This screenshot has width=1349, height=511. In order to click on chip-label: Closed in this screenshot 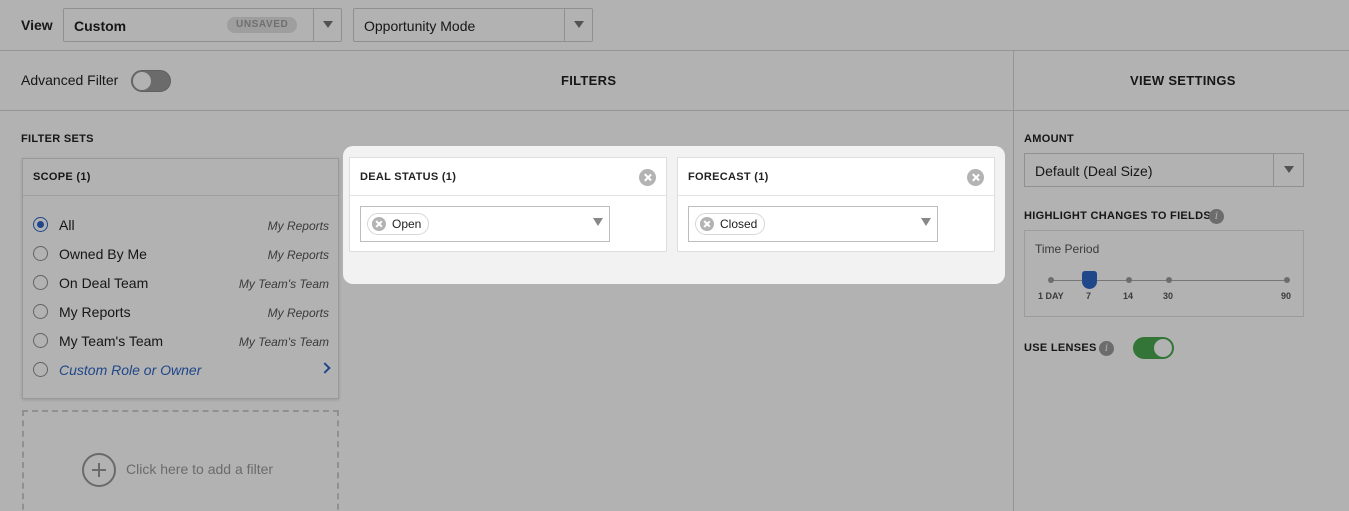, I will do `click(739, 224)`.